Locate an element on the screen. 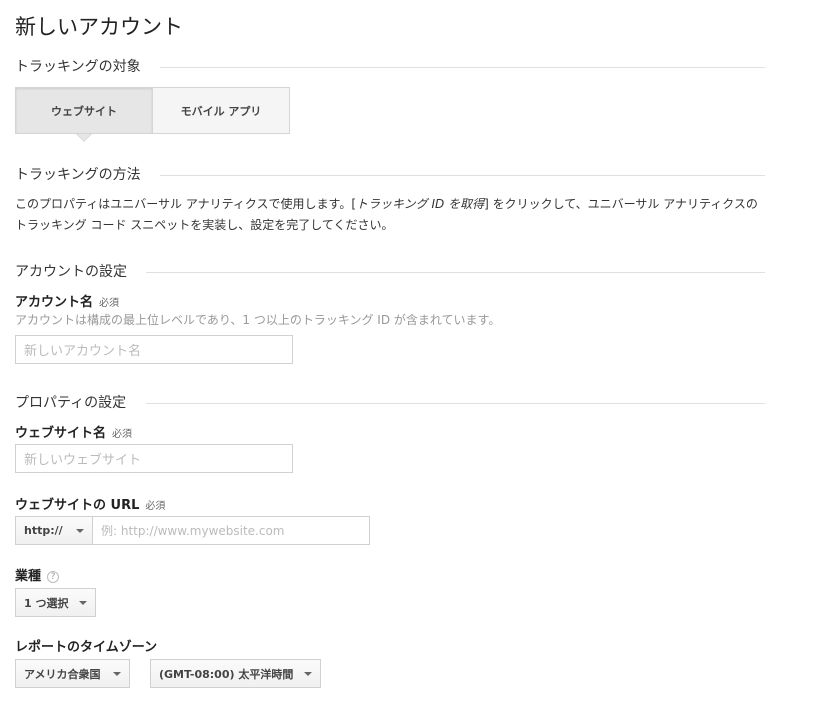 The height and width of the screenshot is (705, 821). timezone-label: レポートのタイムゾーン is located at coordinates (86, 647).